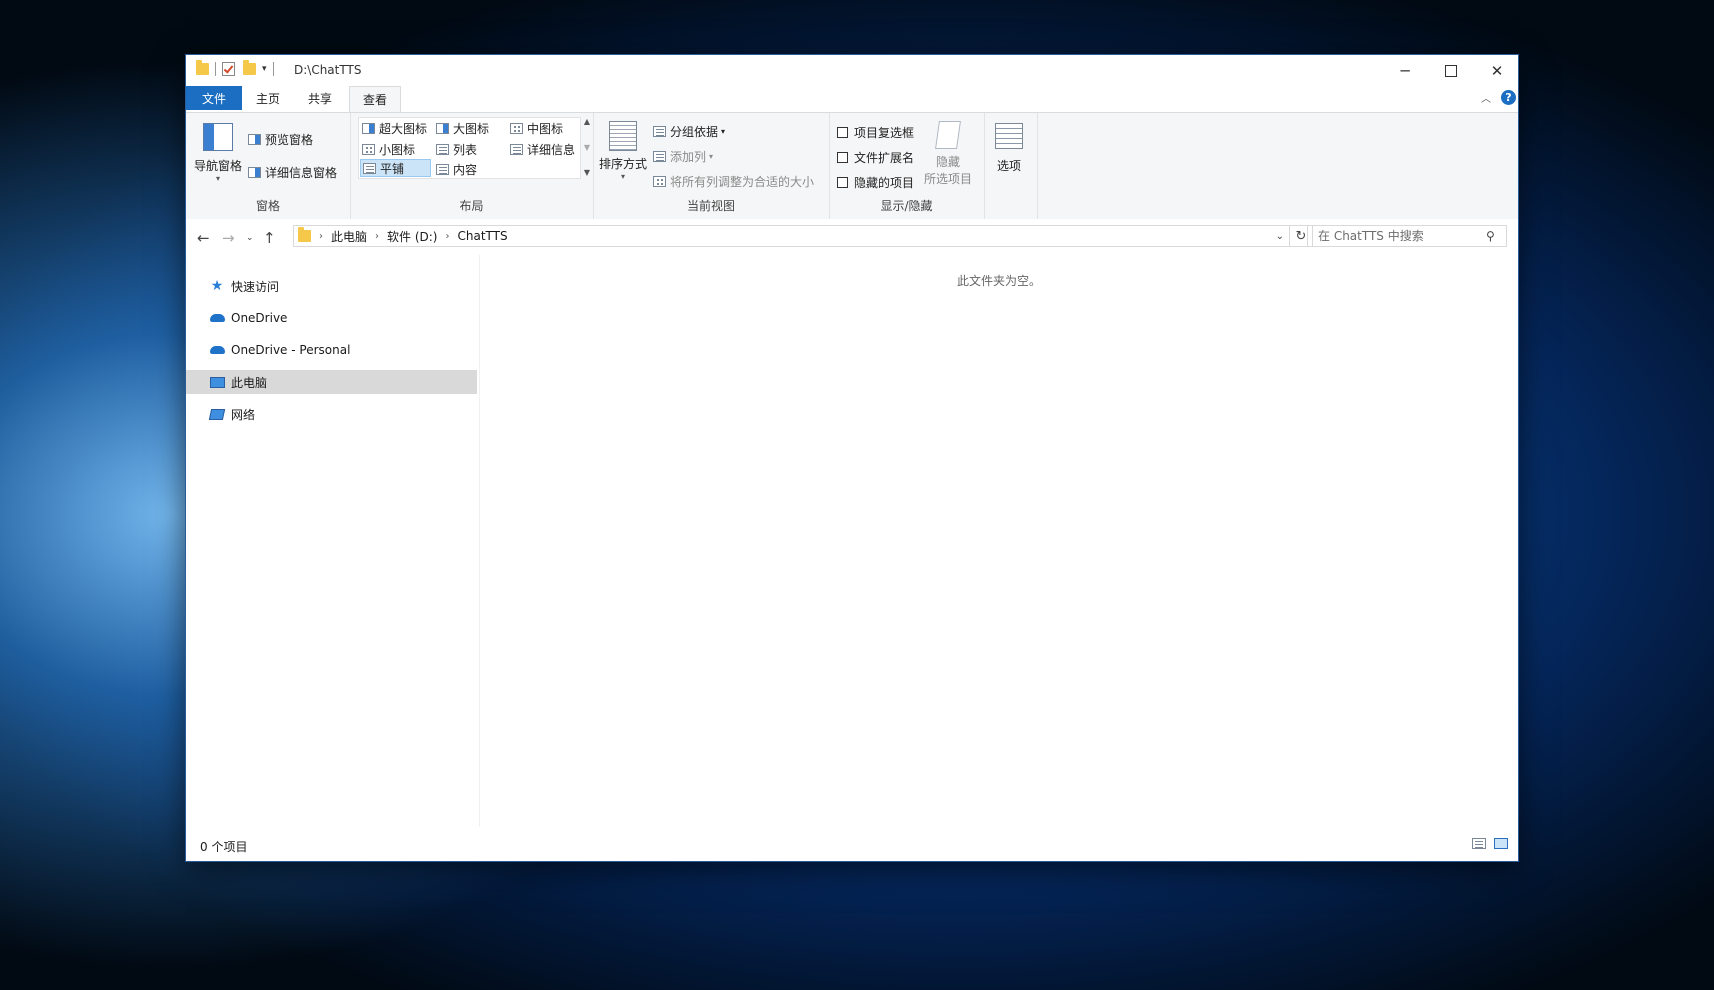 The image size is (1714, 990). I want to click on group-layout: 超大图标 大图标 中图标 小图标 列表 详细信息 平铺 内容 ▲ ▼ ▼ 布局, so click(472, 166).